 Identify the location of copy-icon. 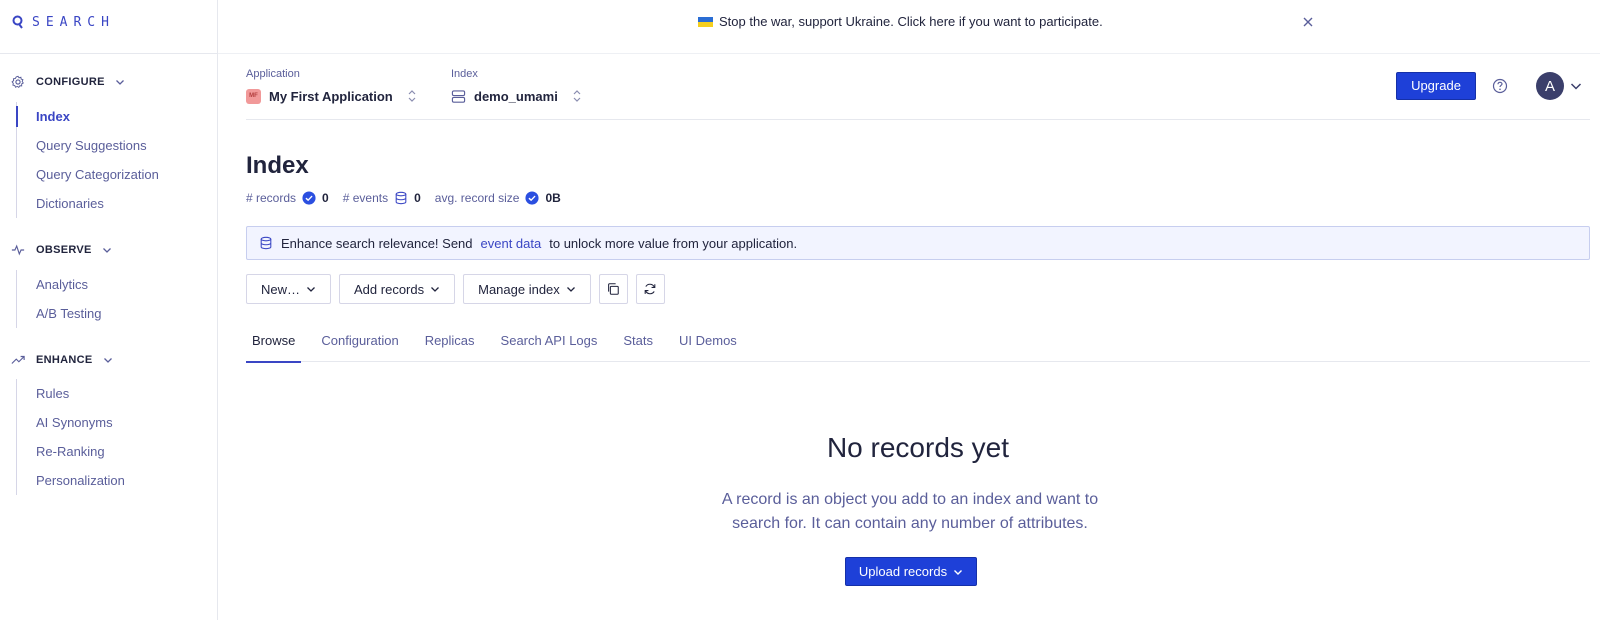
(614, 289).